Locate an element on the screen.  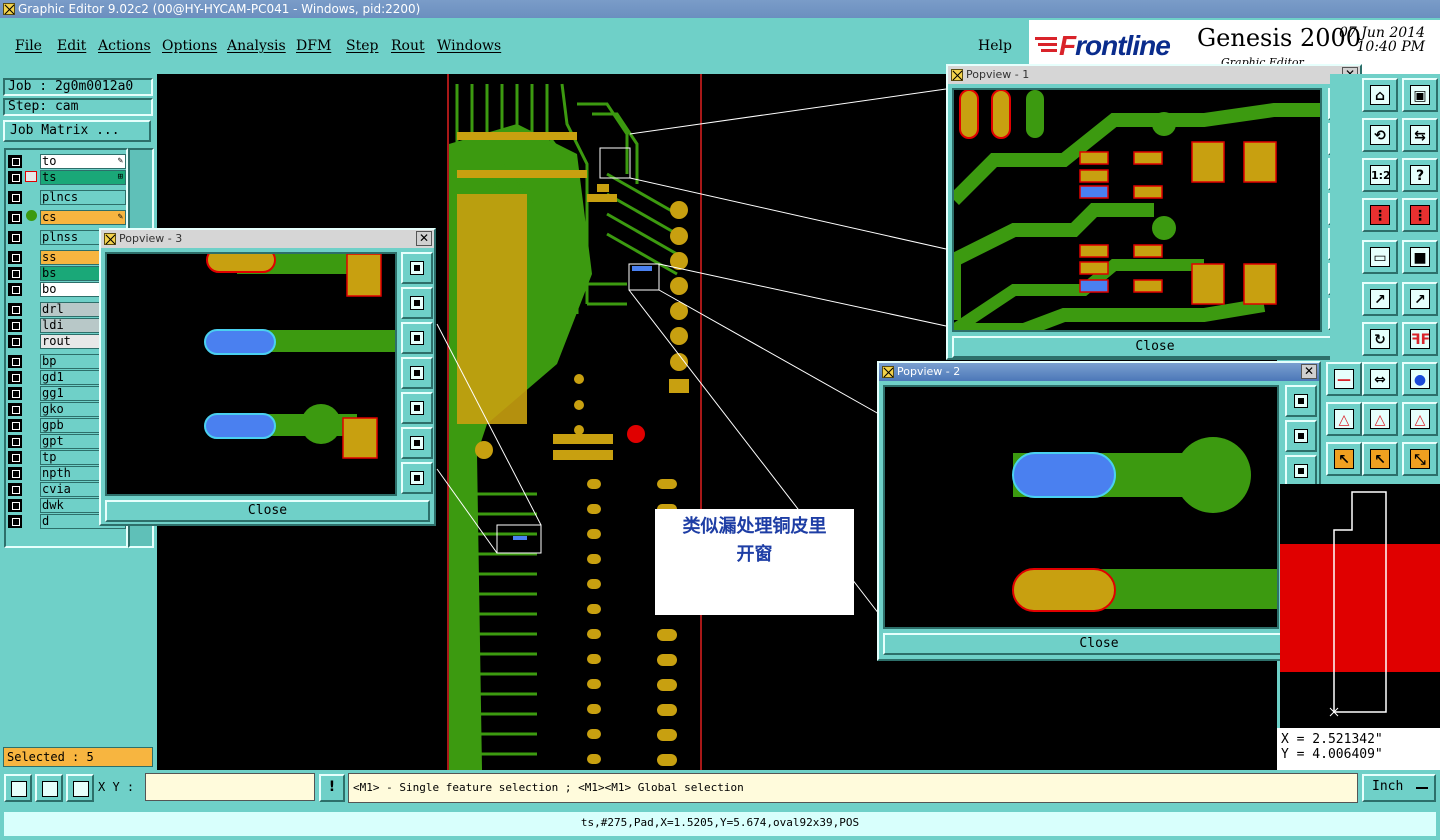
popview-1-view is located at coordinates (1137, 210).